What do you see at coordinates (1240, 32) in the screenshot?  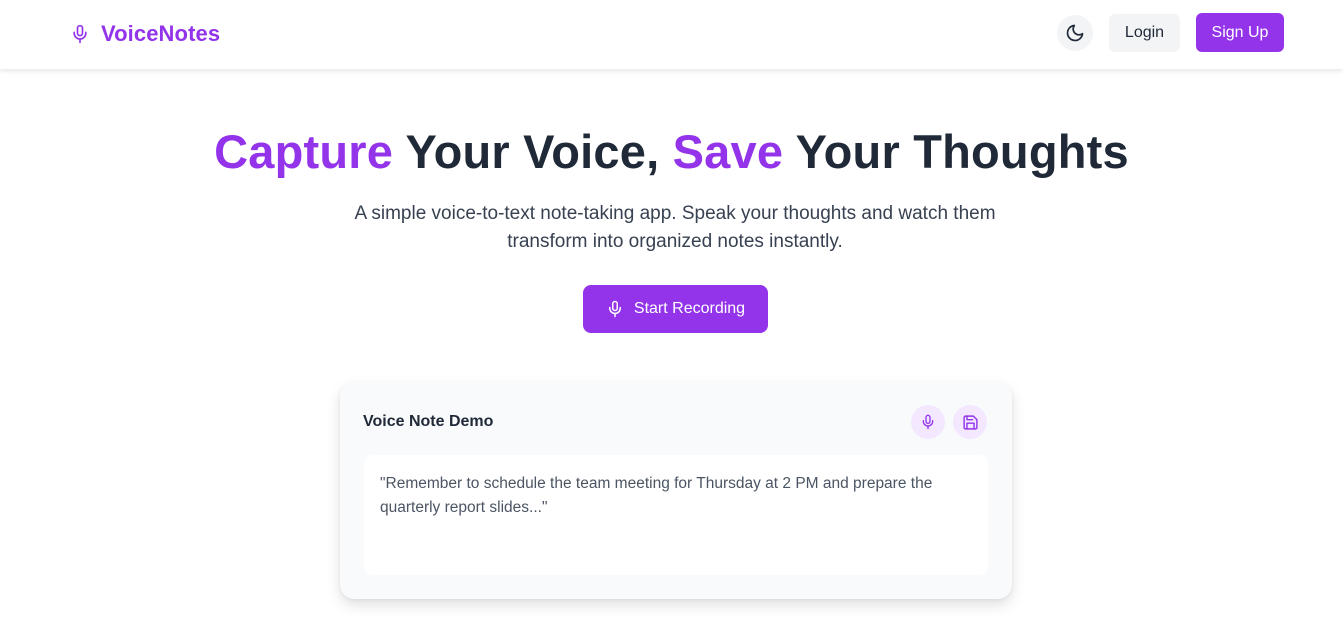 I see `signup-button: Sign Up` at bounding box center [1240, 32].